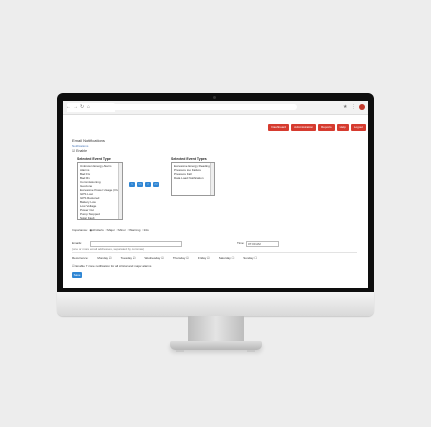 This screenshot has height=427, width=431. I want to click on nav-administration: Administration, so click(304, 127).